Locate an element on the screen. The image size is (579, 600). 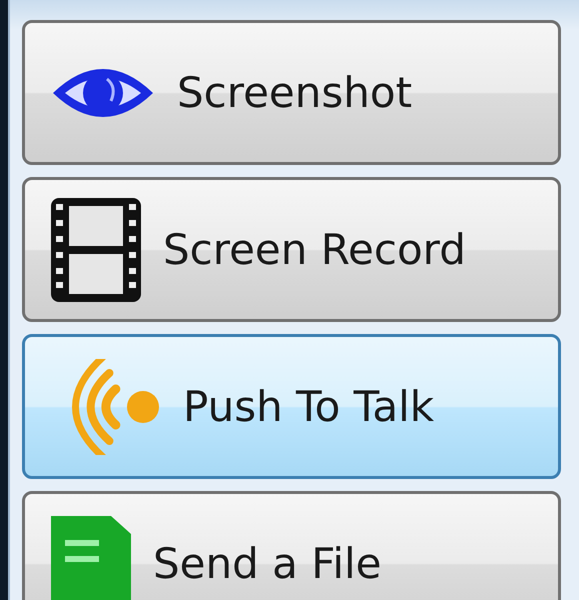
film-icon is located at coordinates (96, 250).